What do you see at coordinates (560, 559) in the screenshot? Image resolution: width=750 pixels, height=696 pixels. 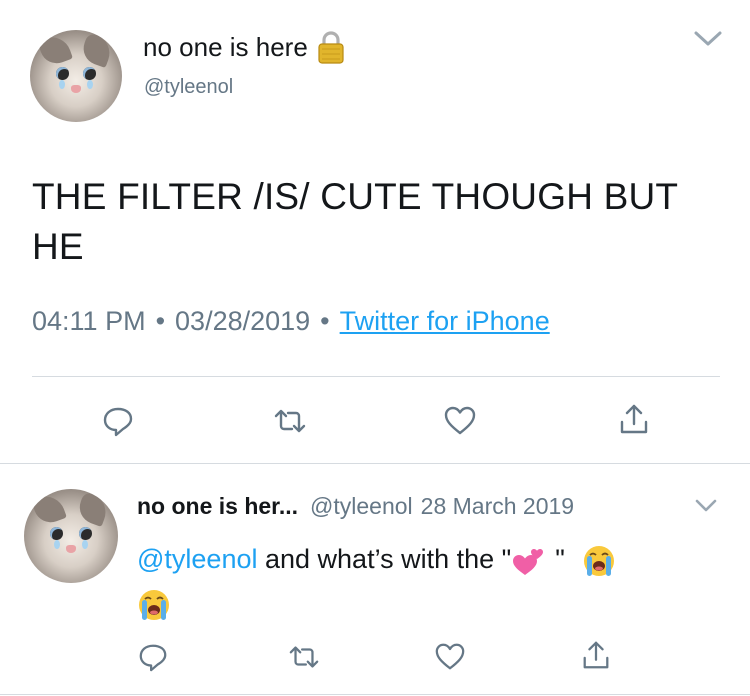 I see `reply-text-end: "` at bounding box center [560, 559].